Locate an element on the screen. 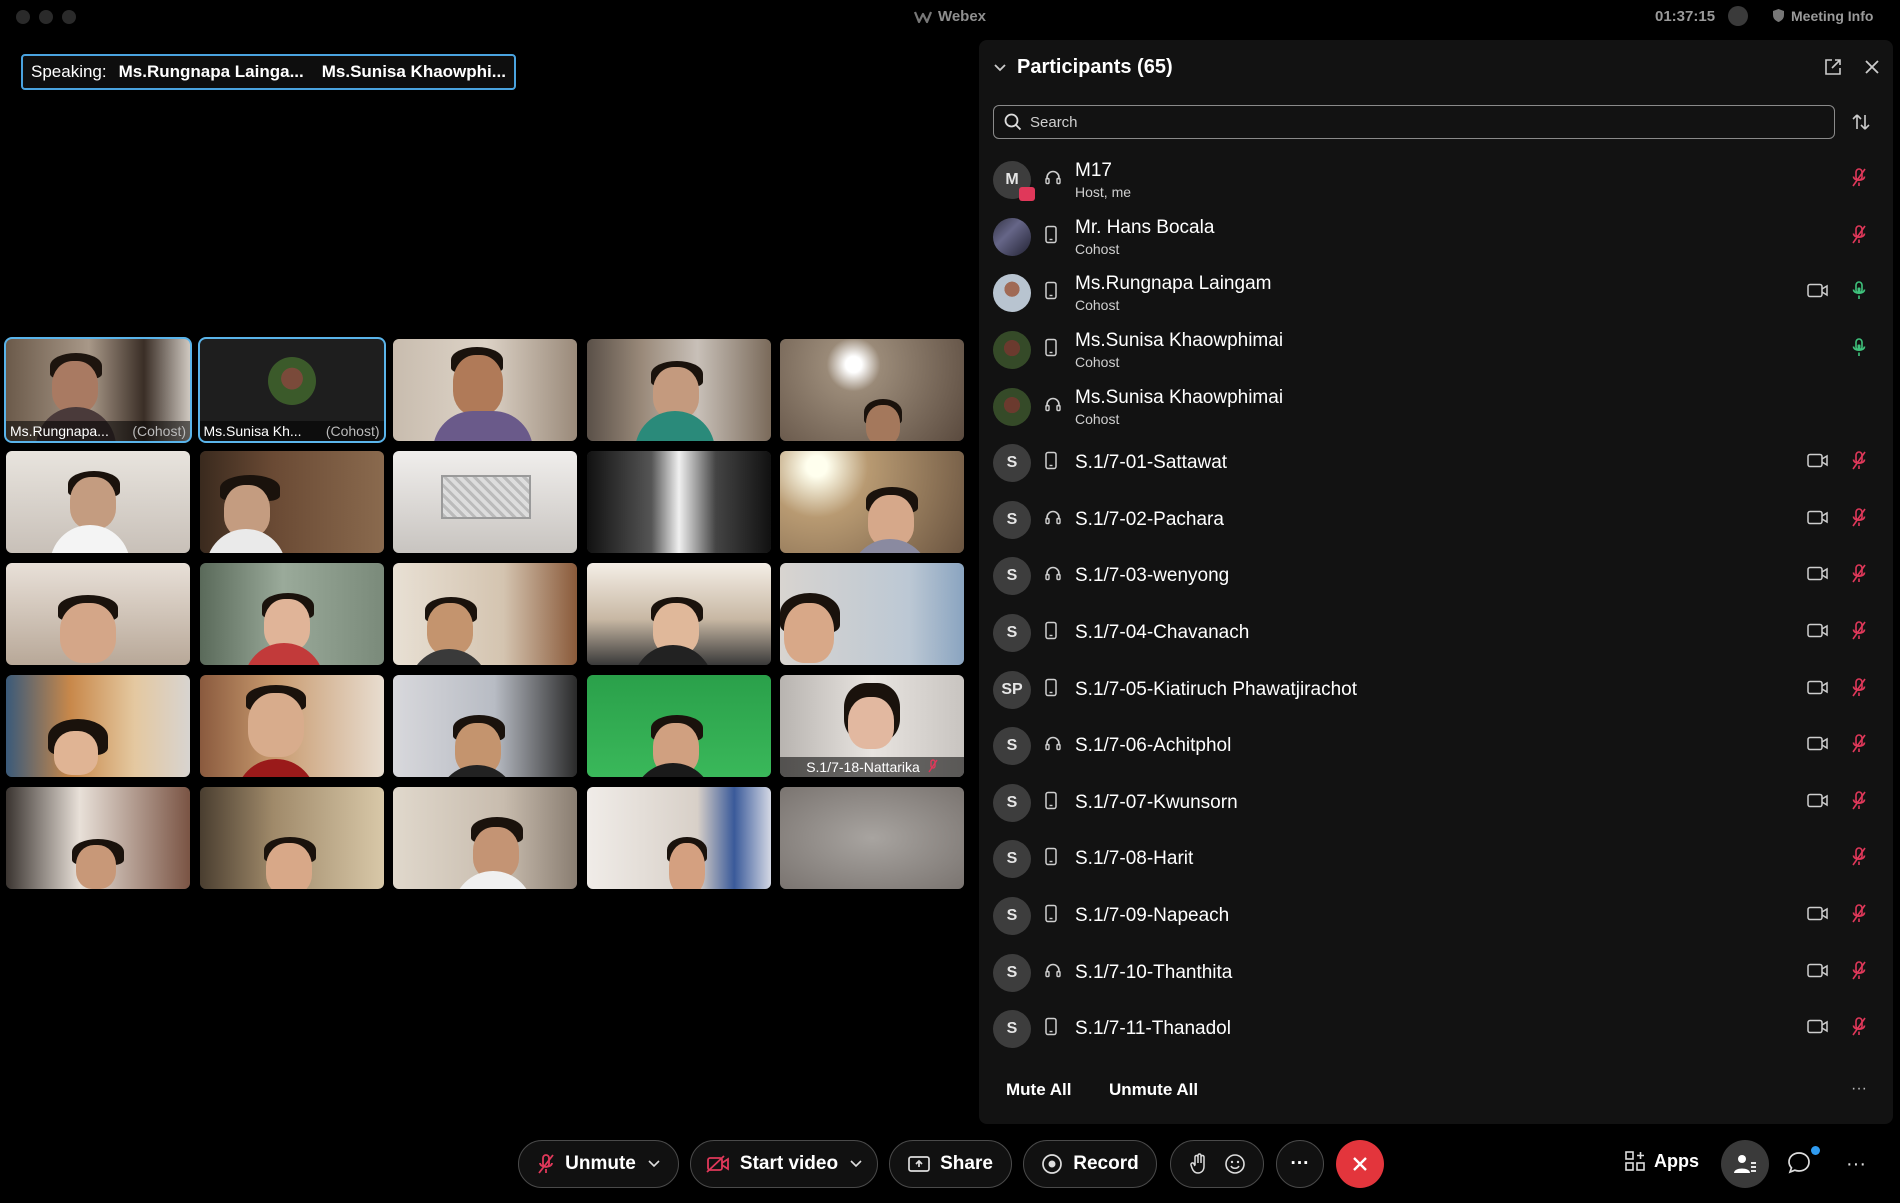 The width and height of the screenshot is (1900, 1203). apps-button: Apps is located at coordinates (1661, 1161).